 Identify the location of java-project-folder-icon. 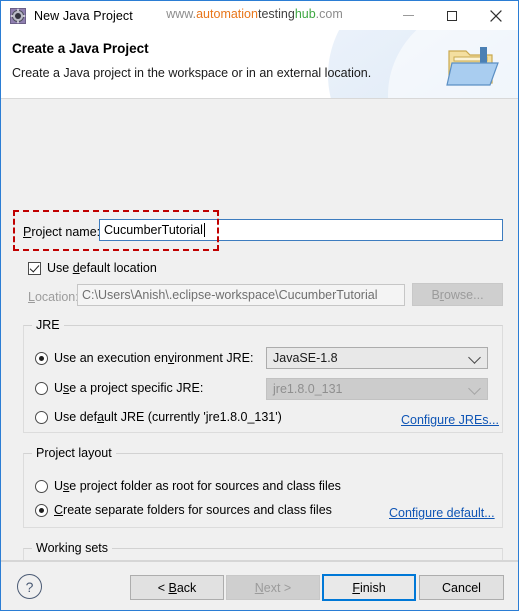
(475, 64).